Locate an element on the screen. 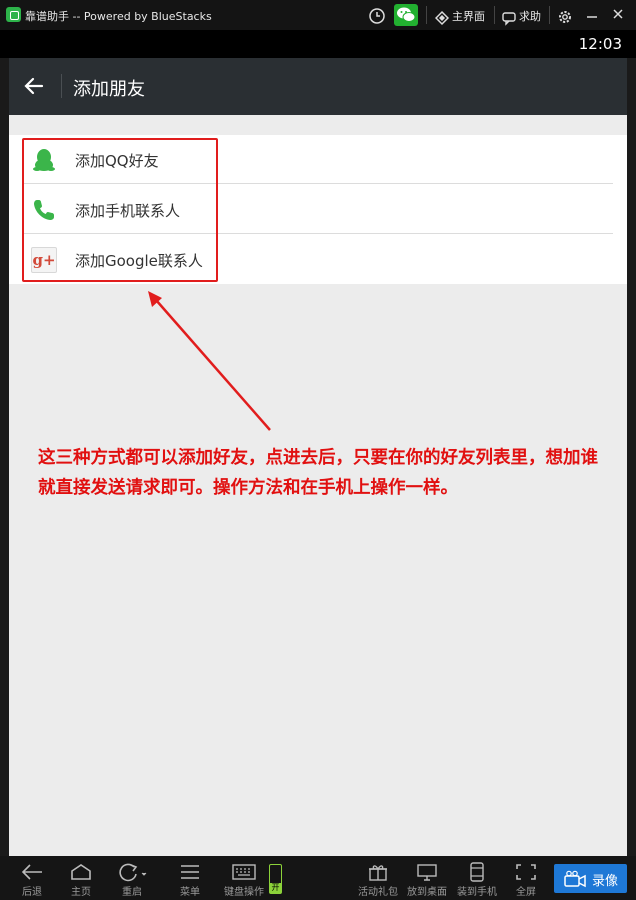 The height and width of the screenshot is (900, 636). bottom-toolbar: 后退 主页 重启 菜单 键盘操作 开 活动礼包 放到桌面 装到手机 全屏 录像 is located at coordinates (318, 878).